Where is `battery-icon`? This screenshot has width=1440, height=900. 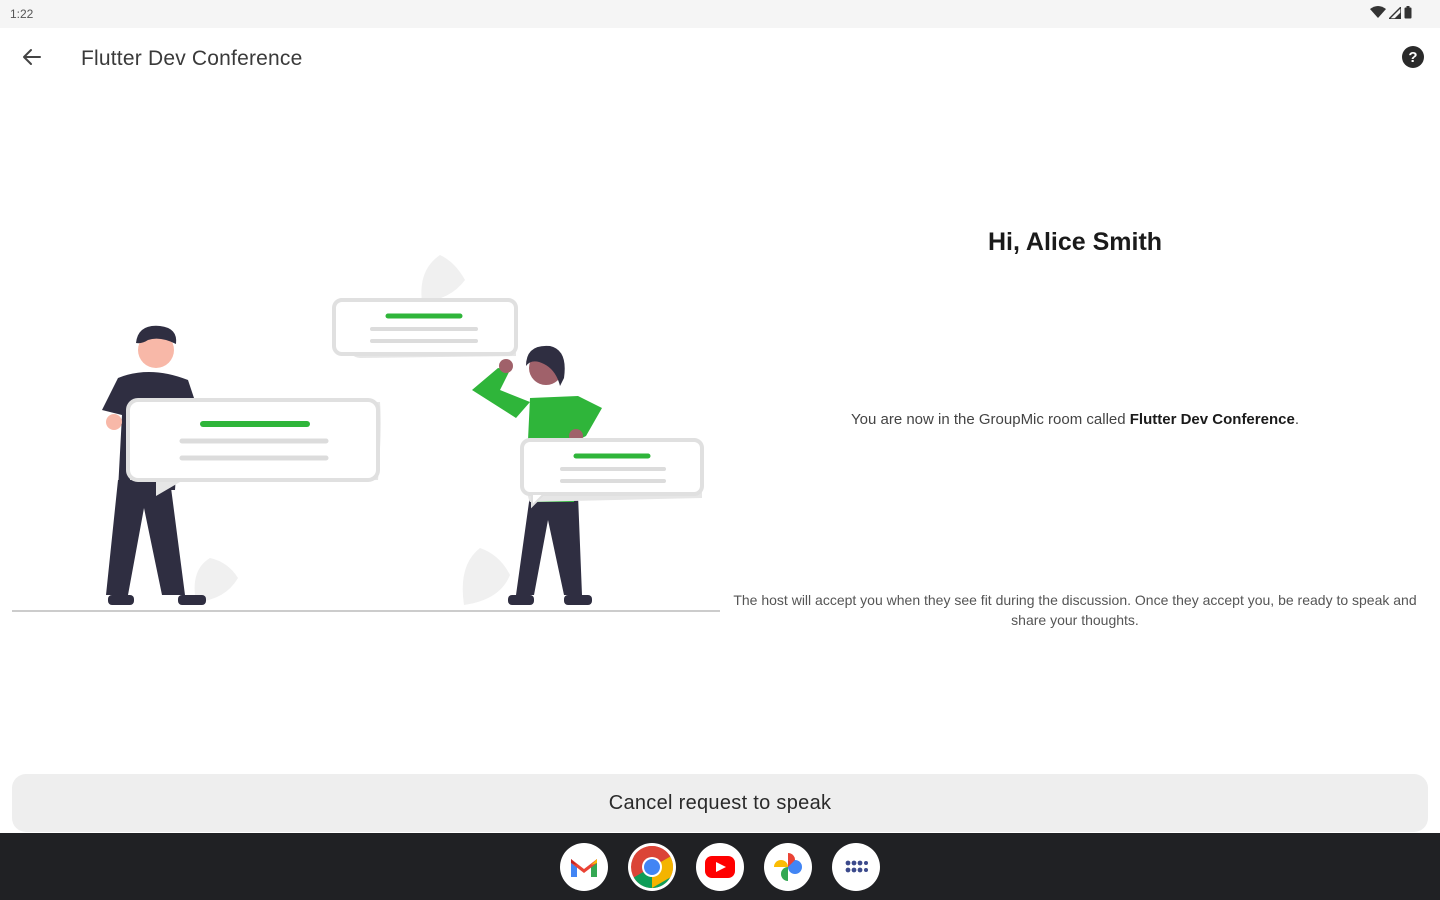 battery-icon is located at coordinates (1408, 15).